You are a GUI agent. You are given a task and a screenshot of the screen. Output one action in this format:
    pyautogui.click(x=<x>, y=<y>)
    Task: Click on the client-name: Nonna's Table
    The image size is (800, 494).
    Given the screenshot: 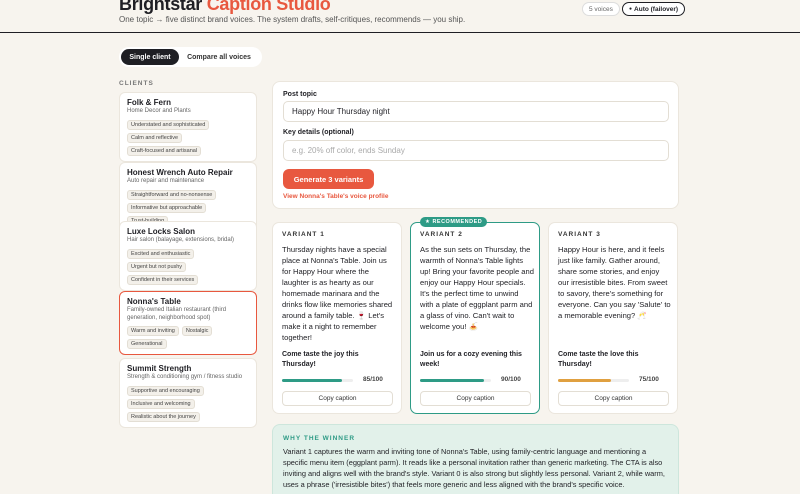 What is the action you would take?
    pyautogui.click(x=154, y=301)
    